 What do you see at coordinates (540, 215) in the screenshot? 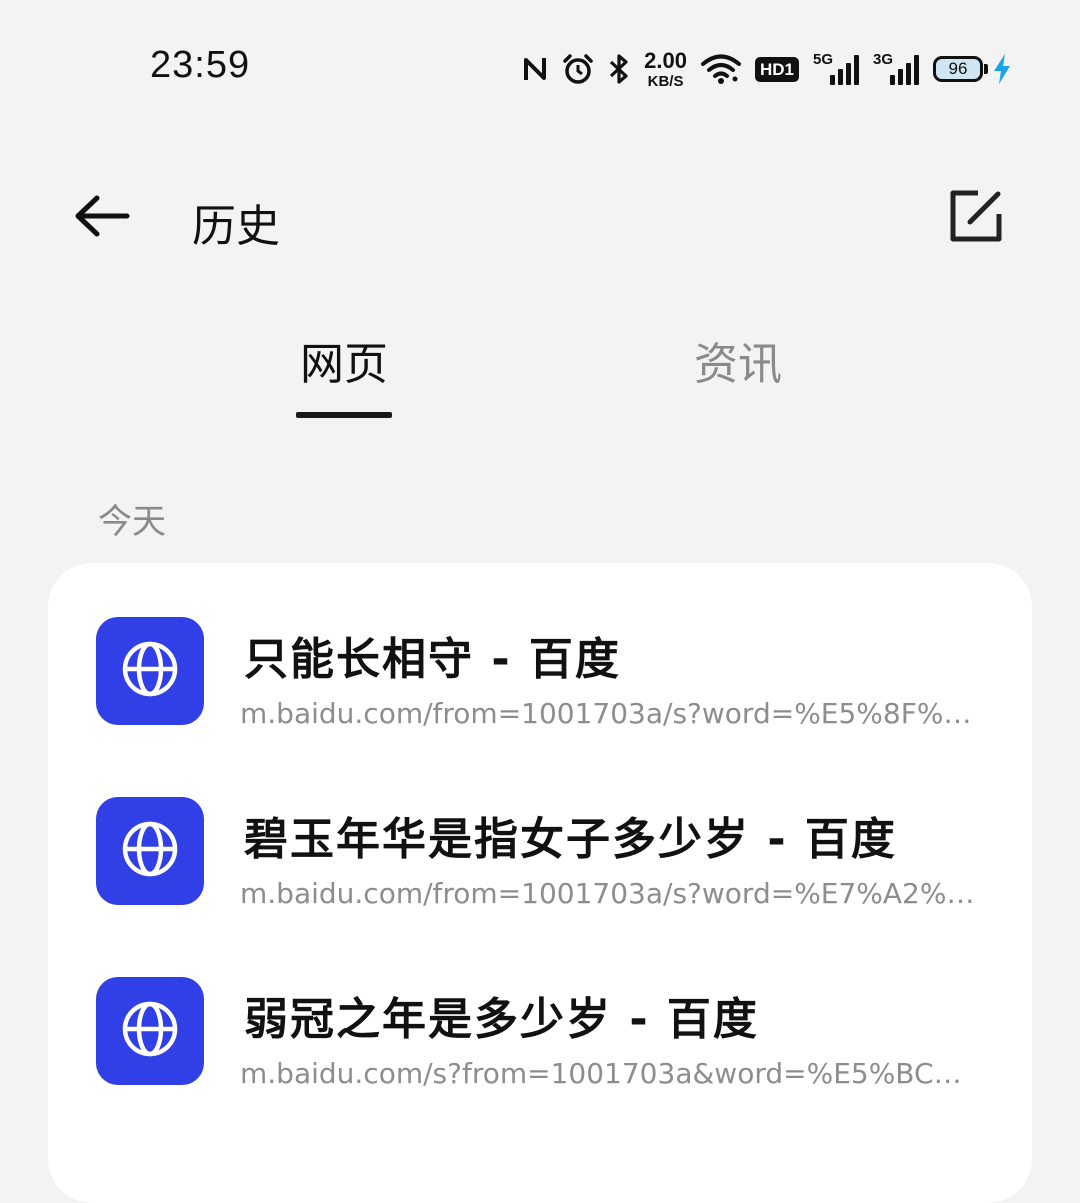
I see `app-header: 历史` at bounding box center [540, 215].